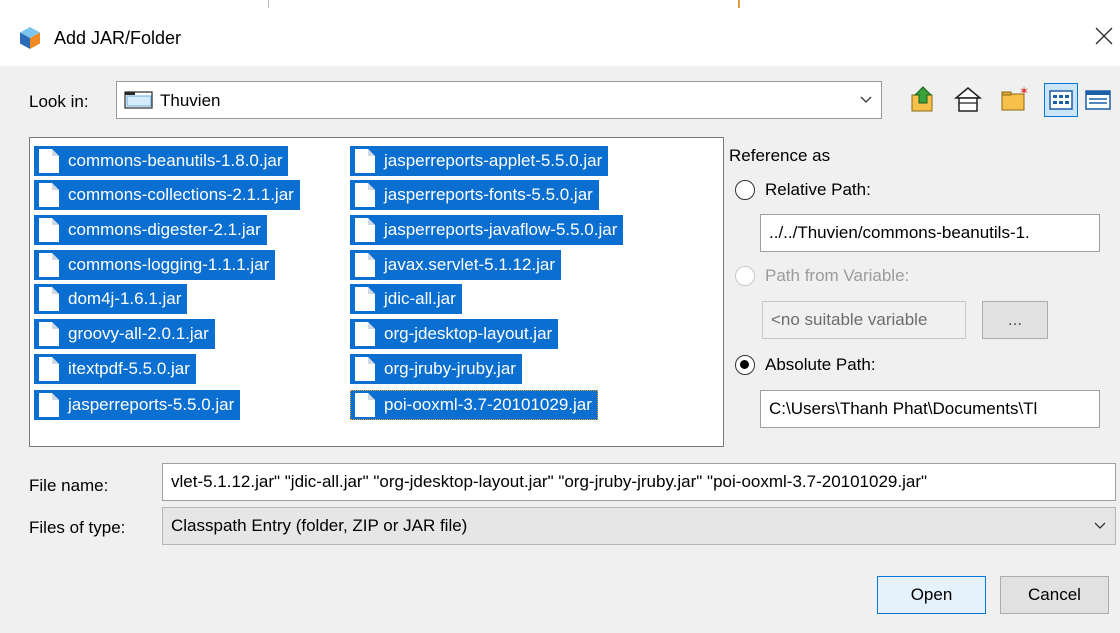  What do you see at coordinates (151, 404) in the screenshot?
I see `file-name: jasperreports-5.5.0.jar` at bounding box center [151, 404].